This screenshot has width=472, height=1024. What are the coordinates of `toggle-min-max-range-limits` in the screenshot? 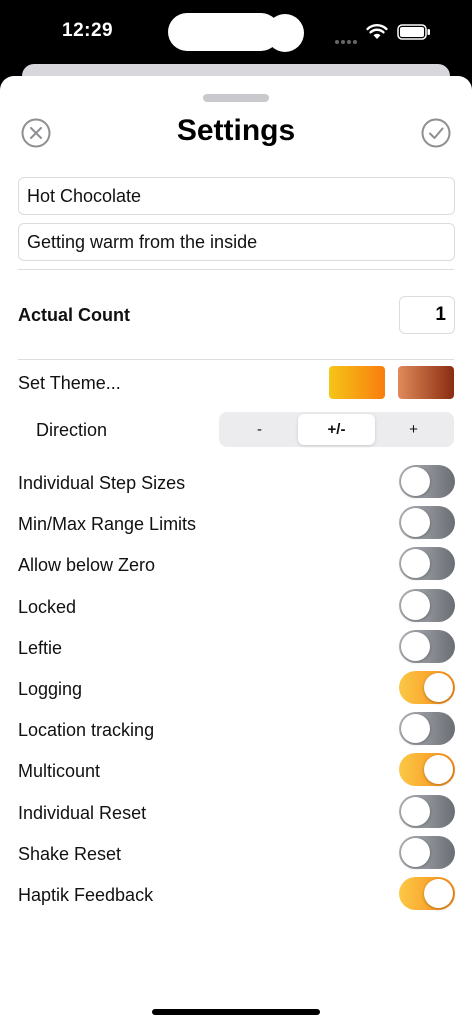 It's located at (427, 523).